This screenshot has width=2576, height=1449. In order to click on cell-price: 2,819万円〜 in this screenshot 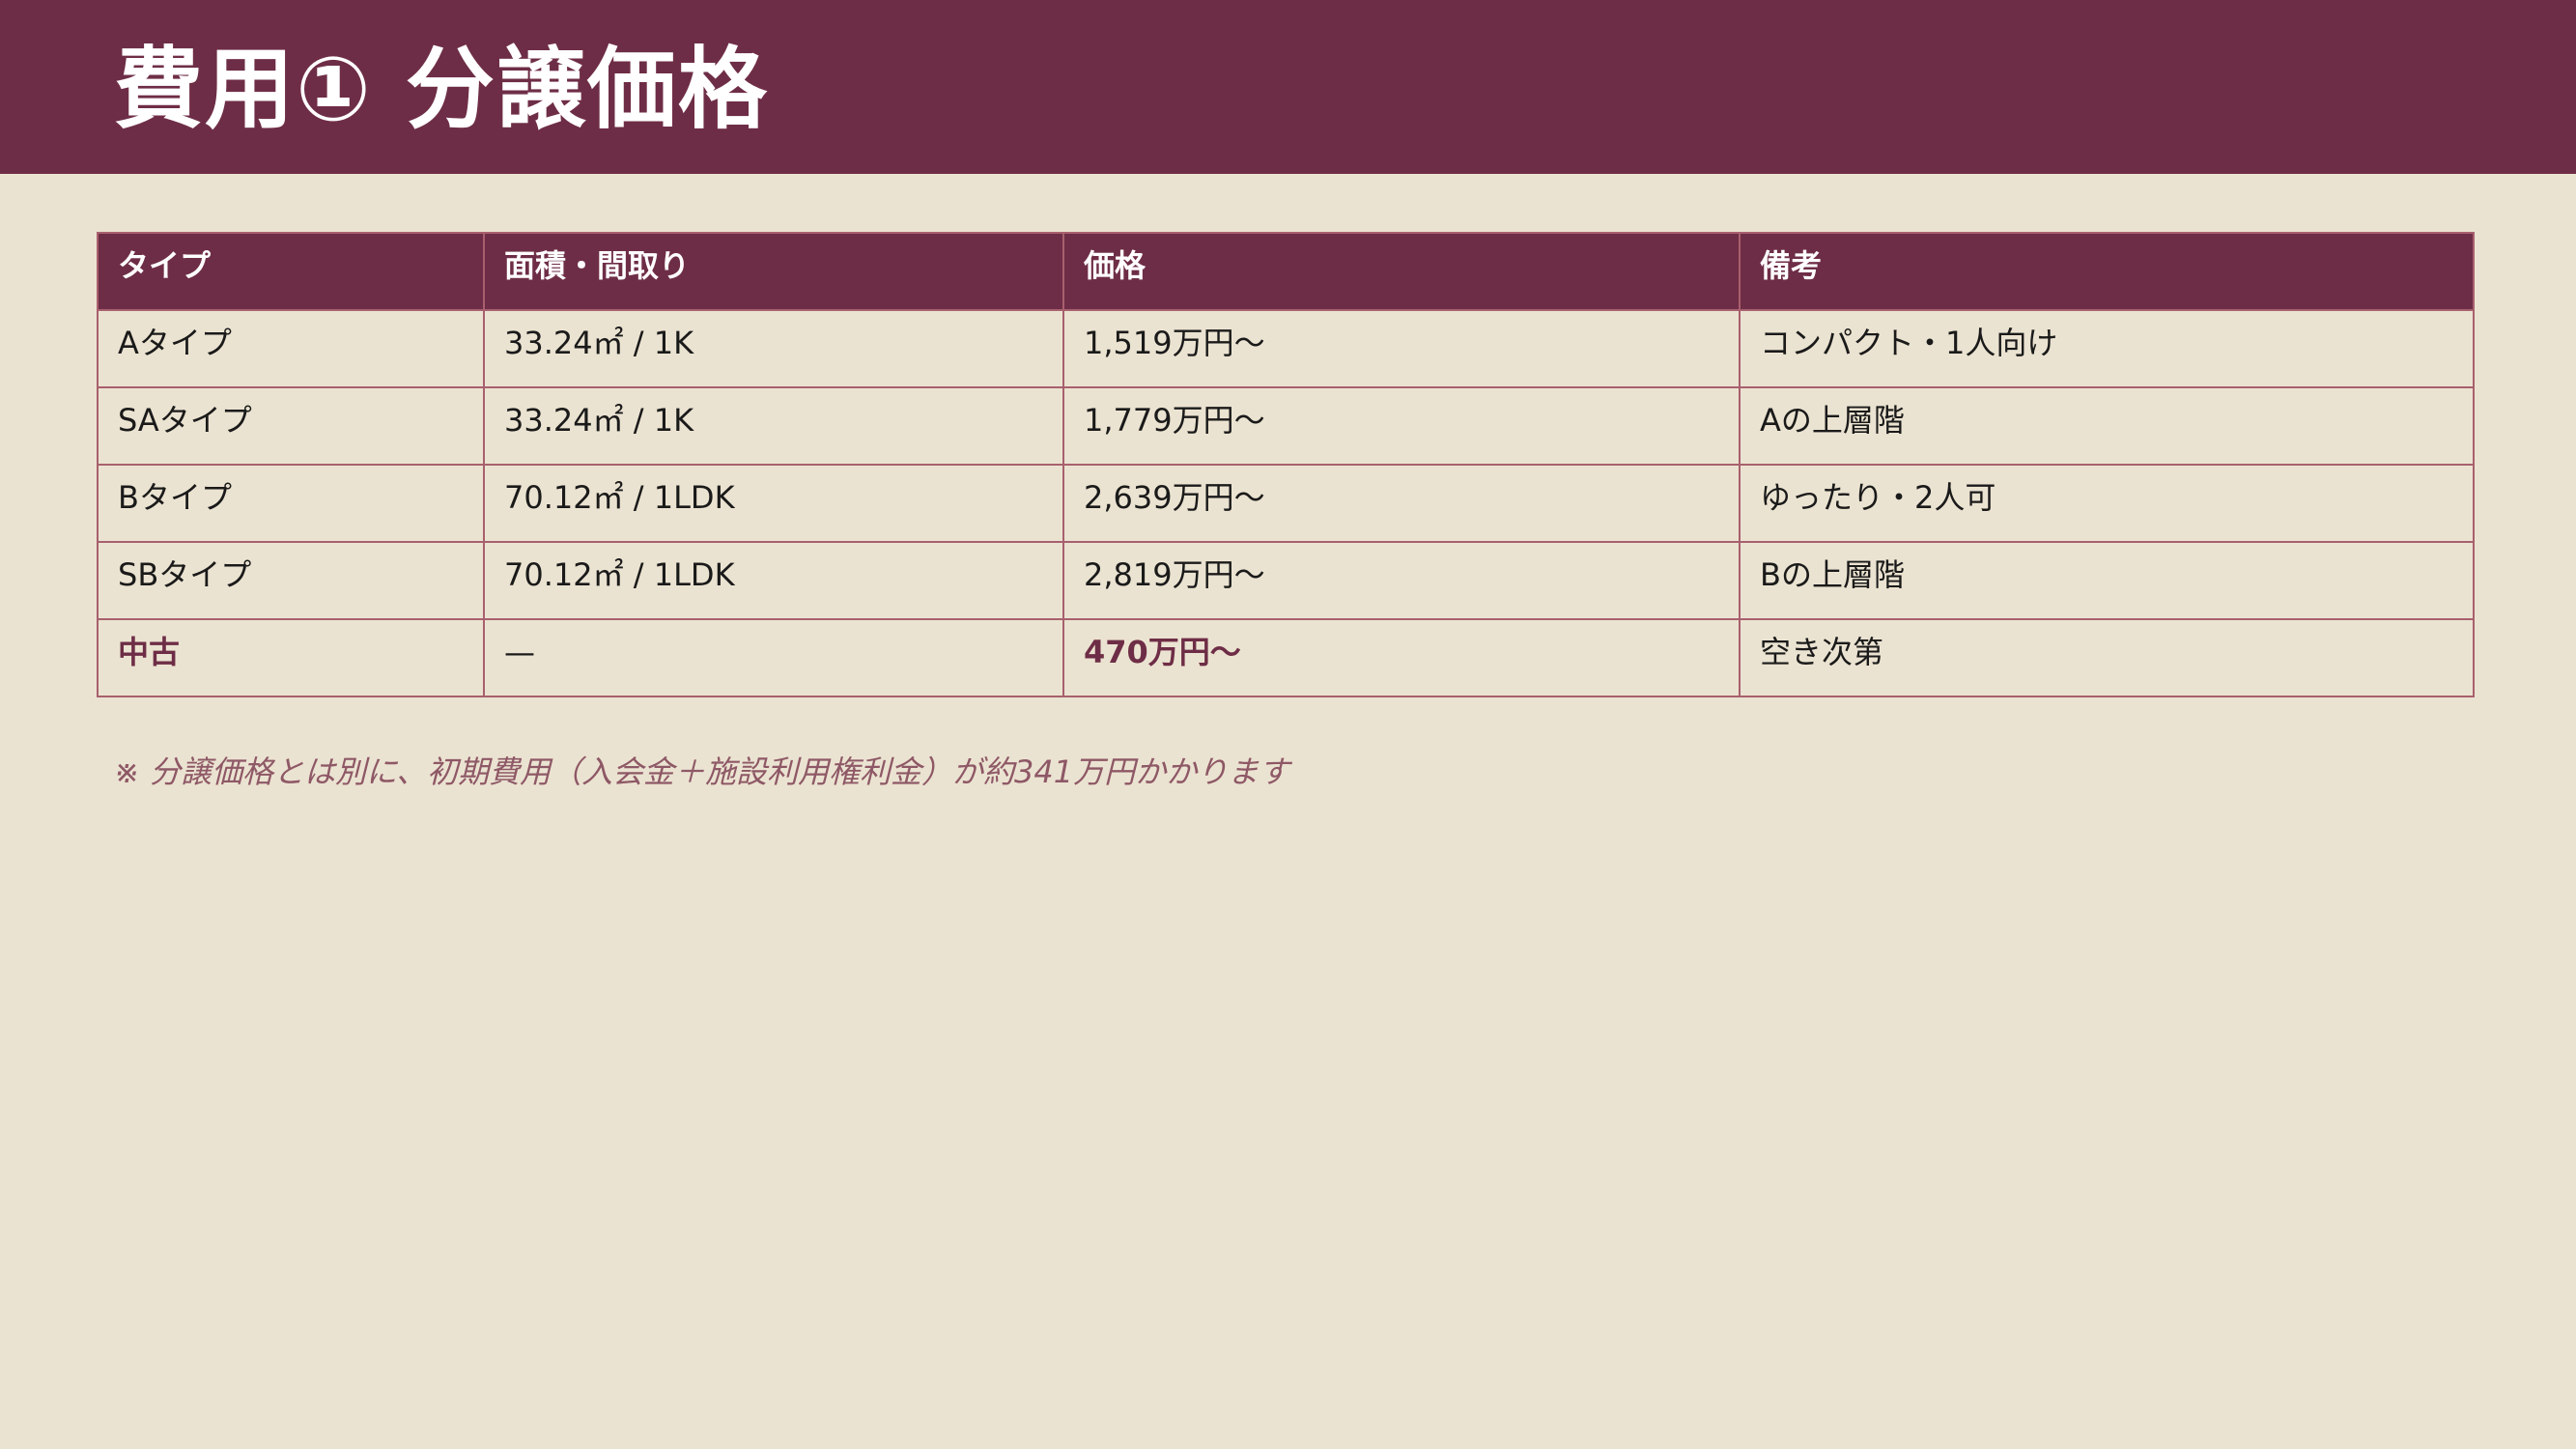, I will do `click(1401, 580)`.